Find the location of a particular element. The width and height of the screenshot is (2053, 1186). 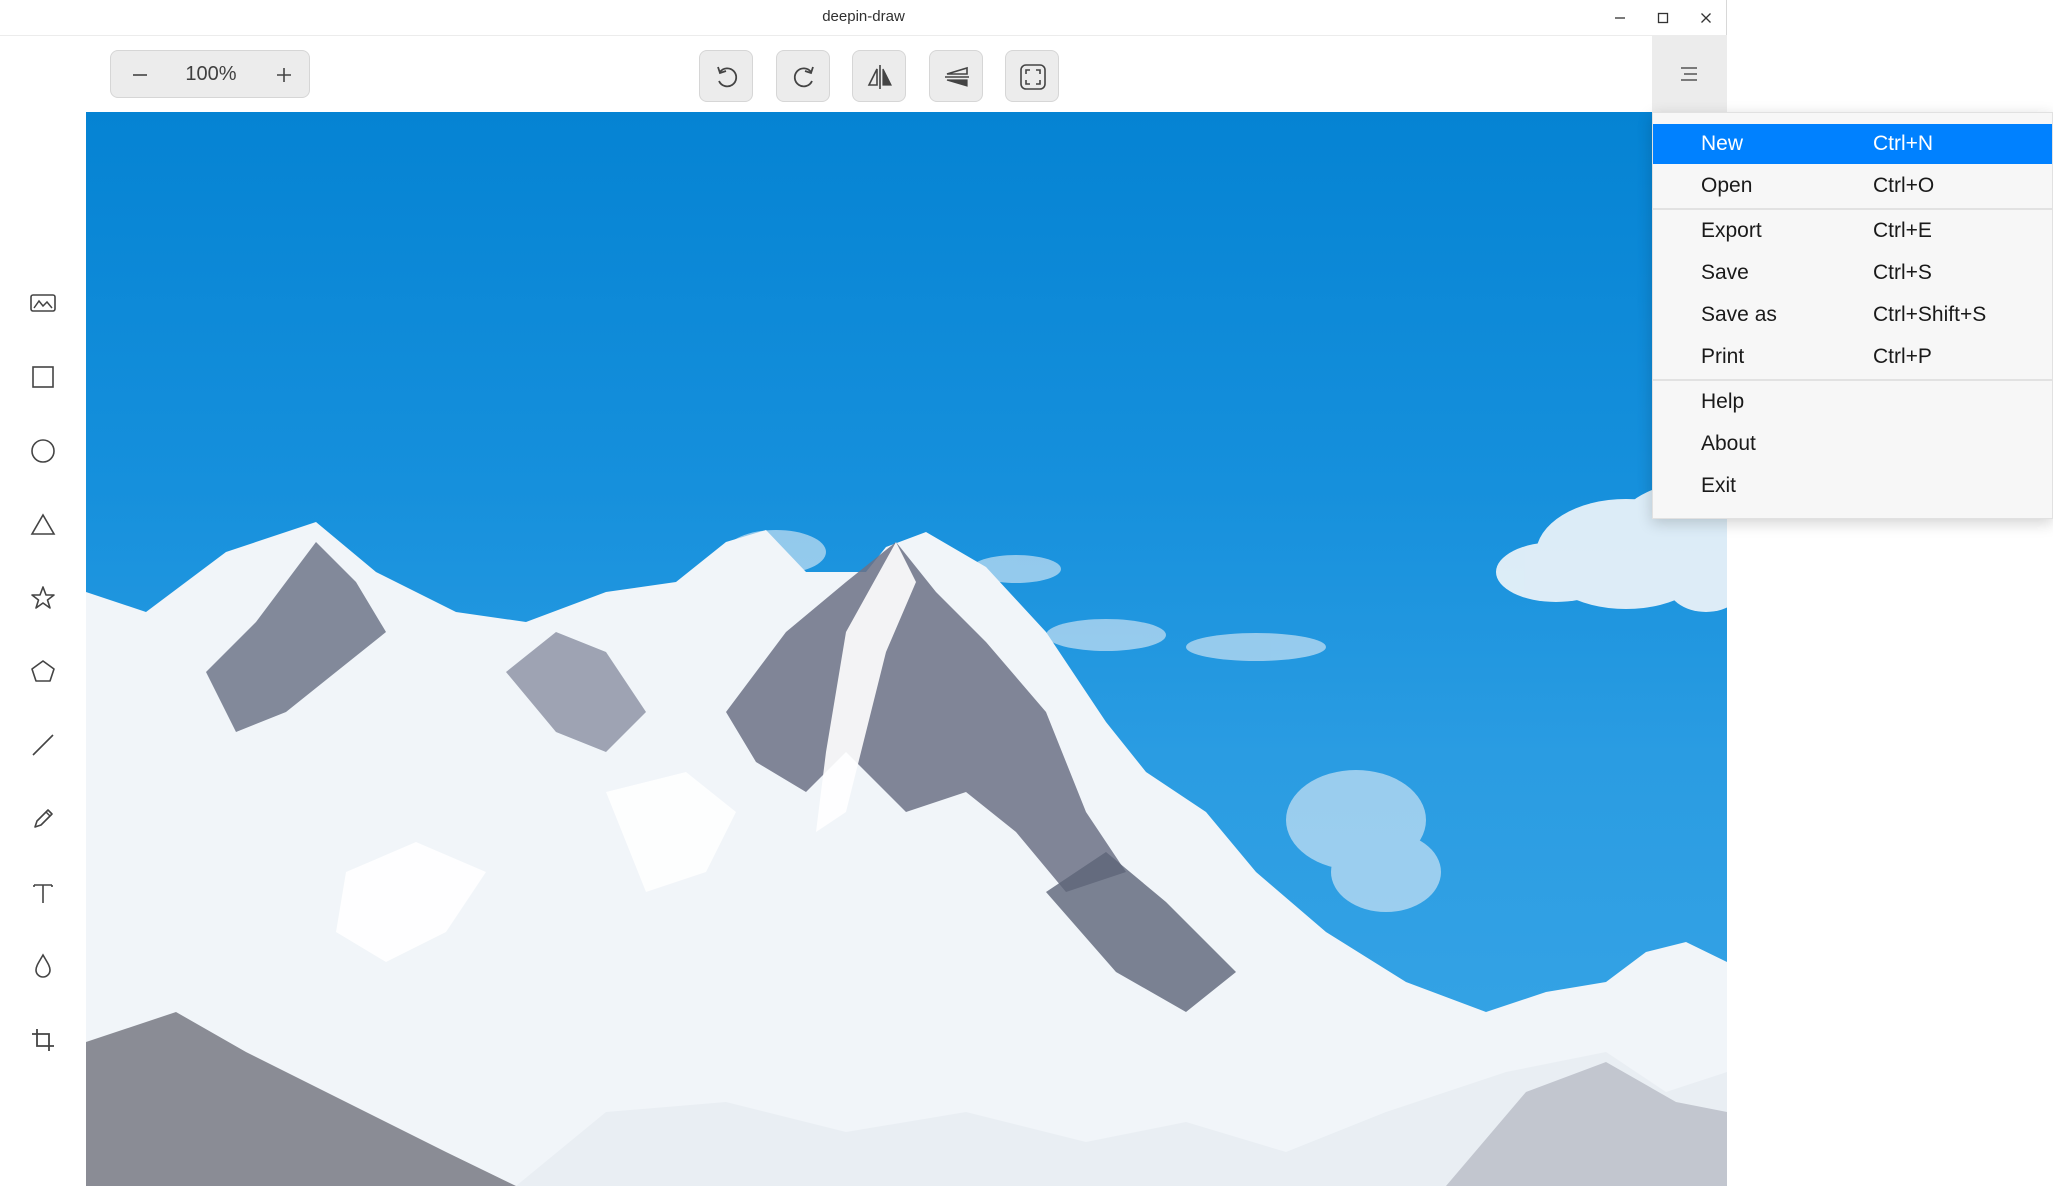

menu-item-shortcut: Ctrl+Shift+S is located at coordinates (1930, 314).